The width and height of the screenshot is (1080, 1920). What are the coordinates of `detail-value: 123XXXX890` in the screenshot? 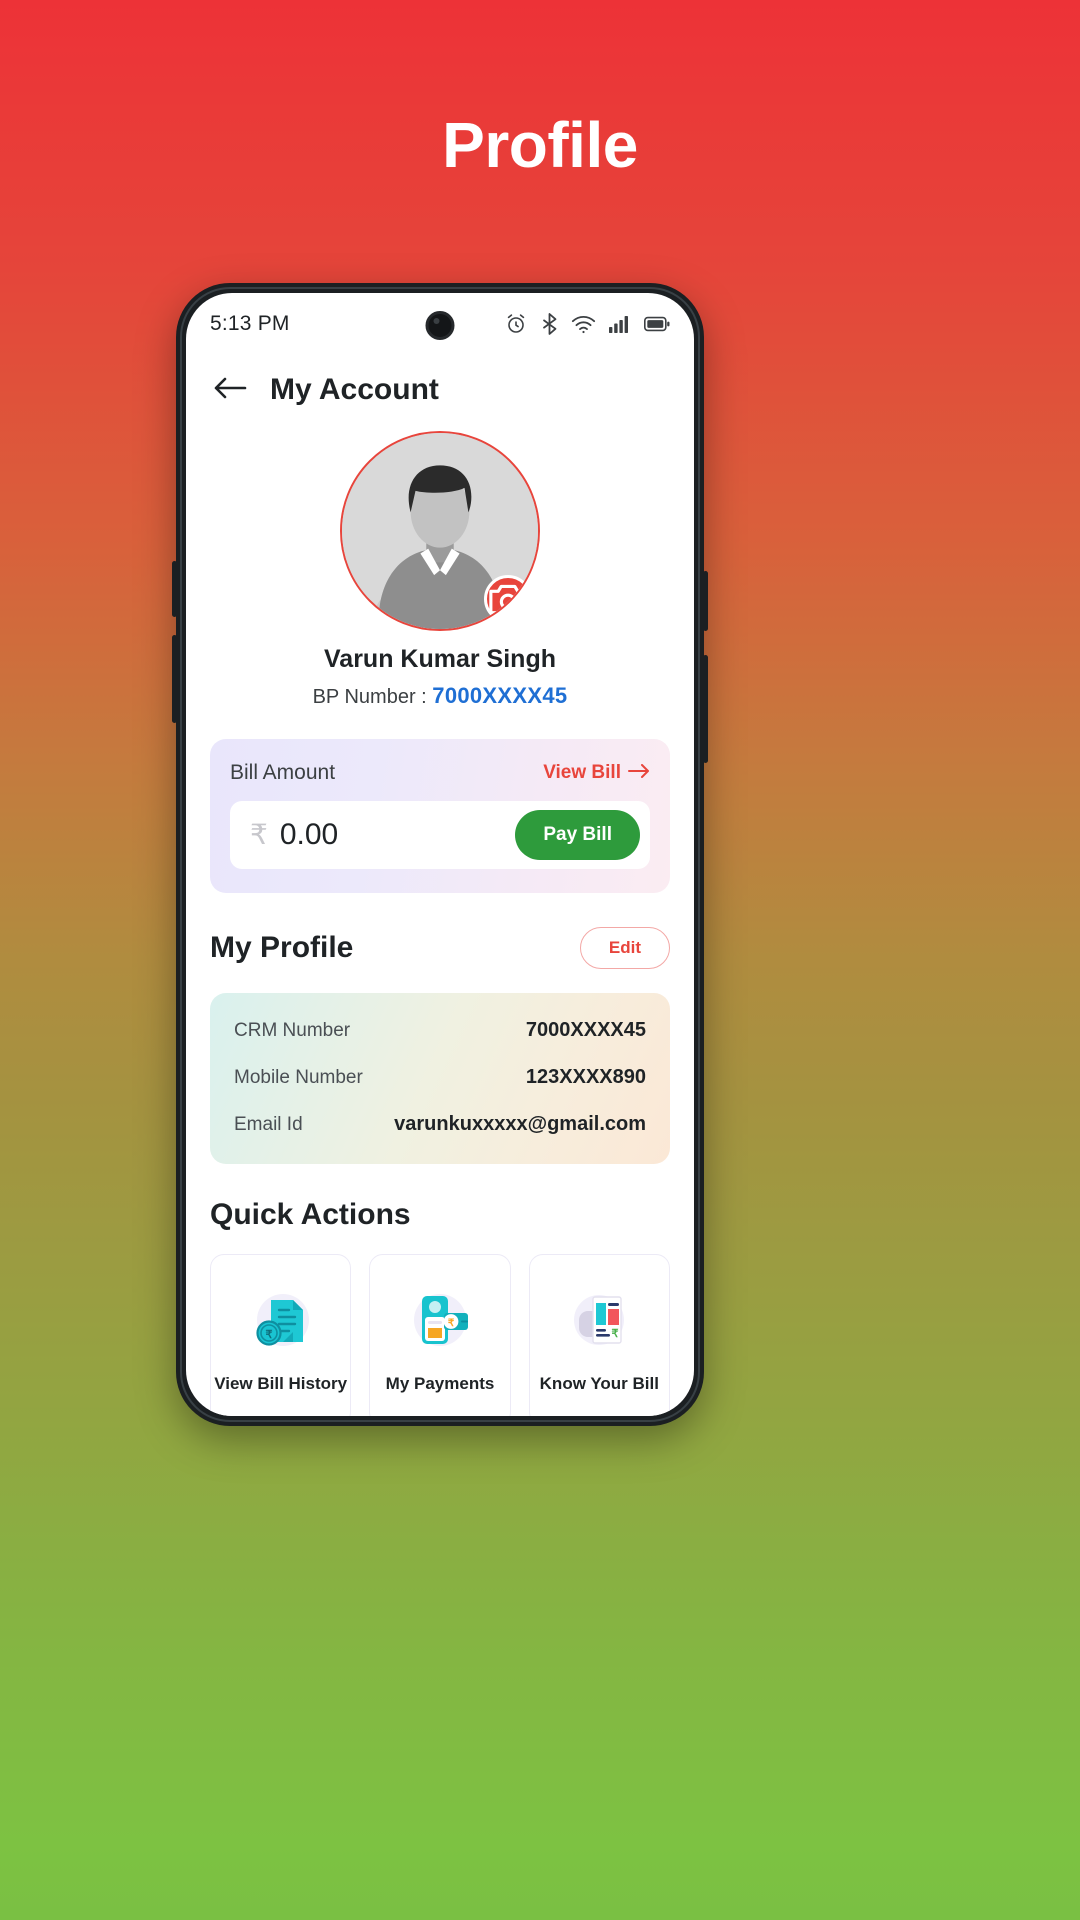 It's located at (585, 1077).